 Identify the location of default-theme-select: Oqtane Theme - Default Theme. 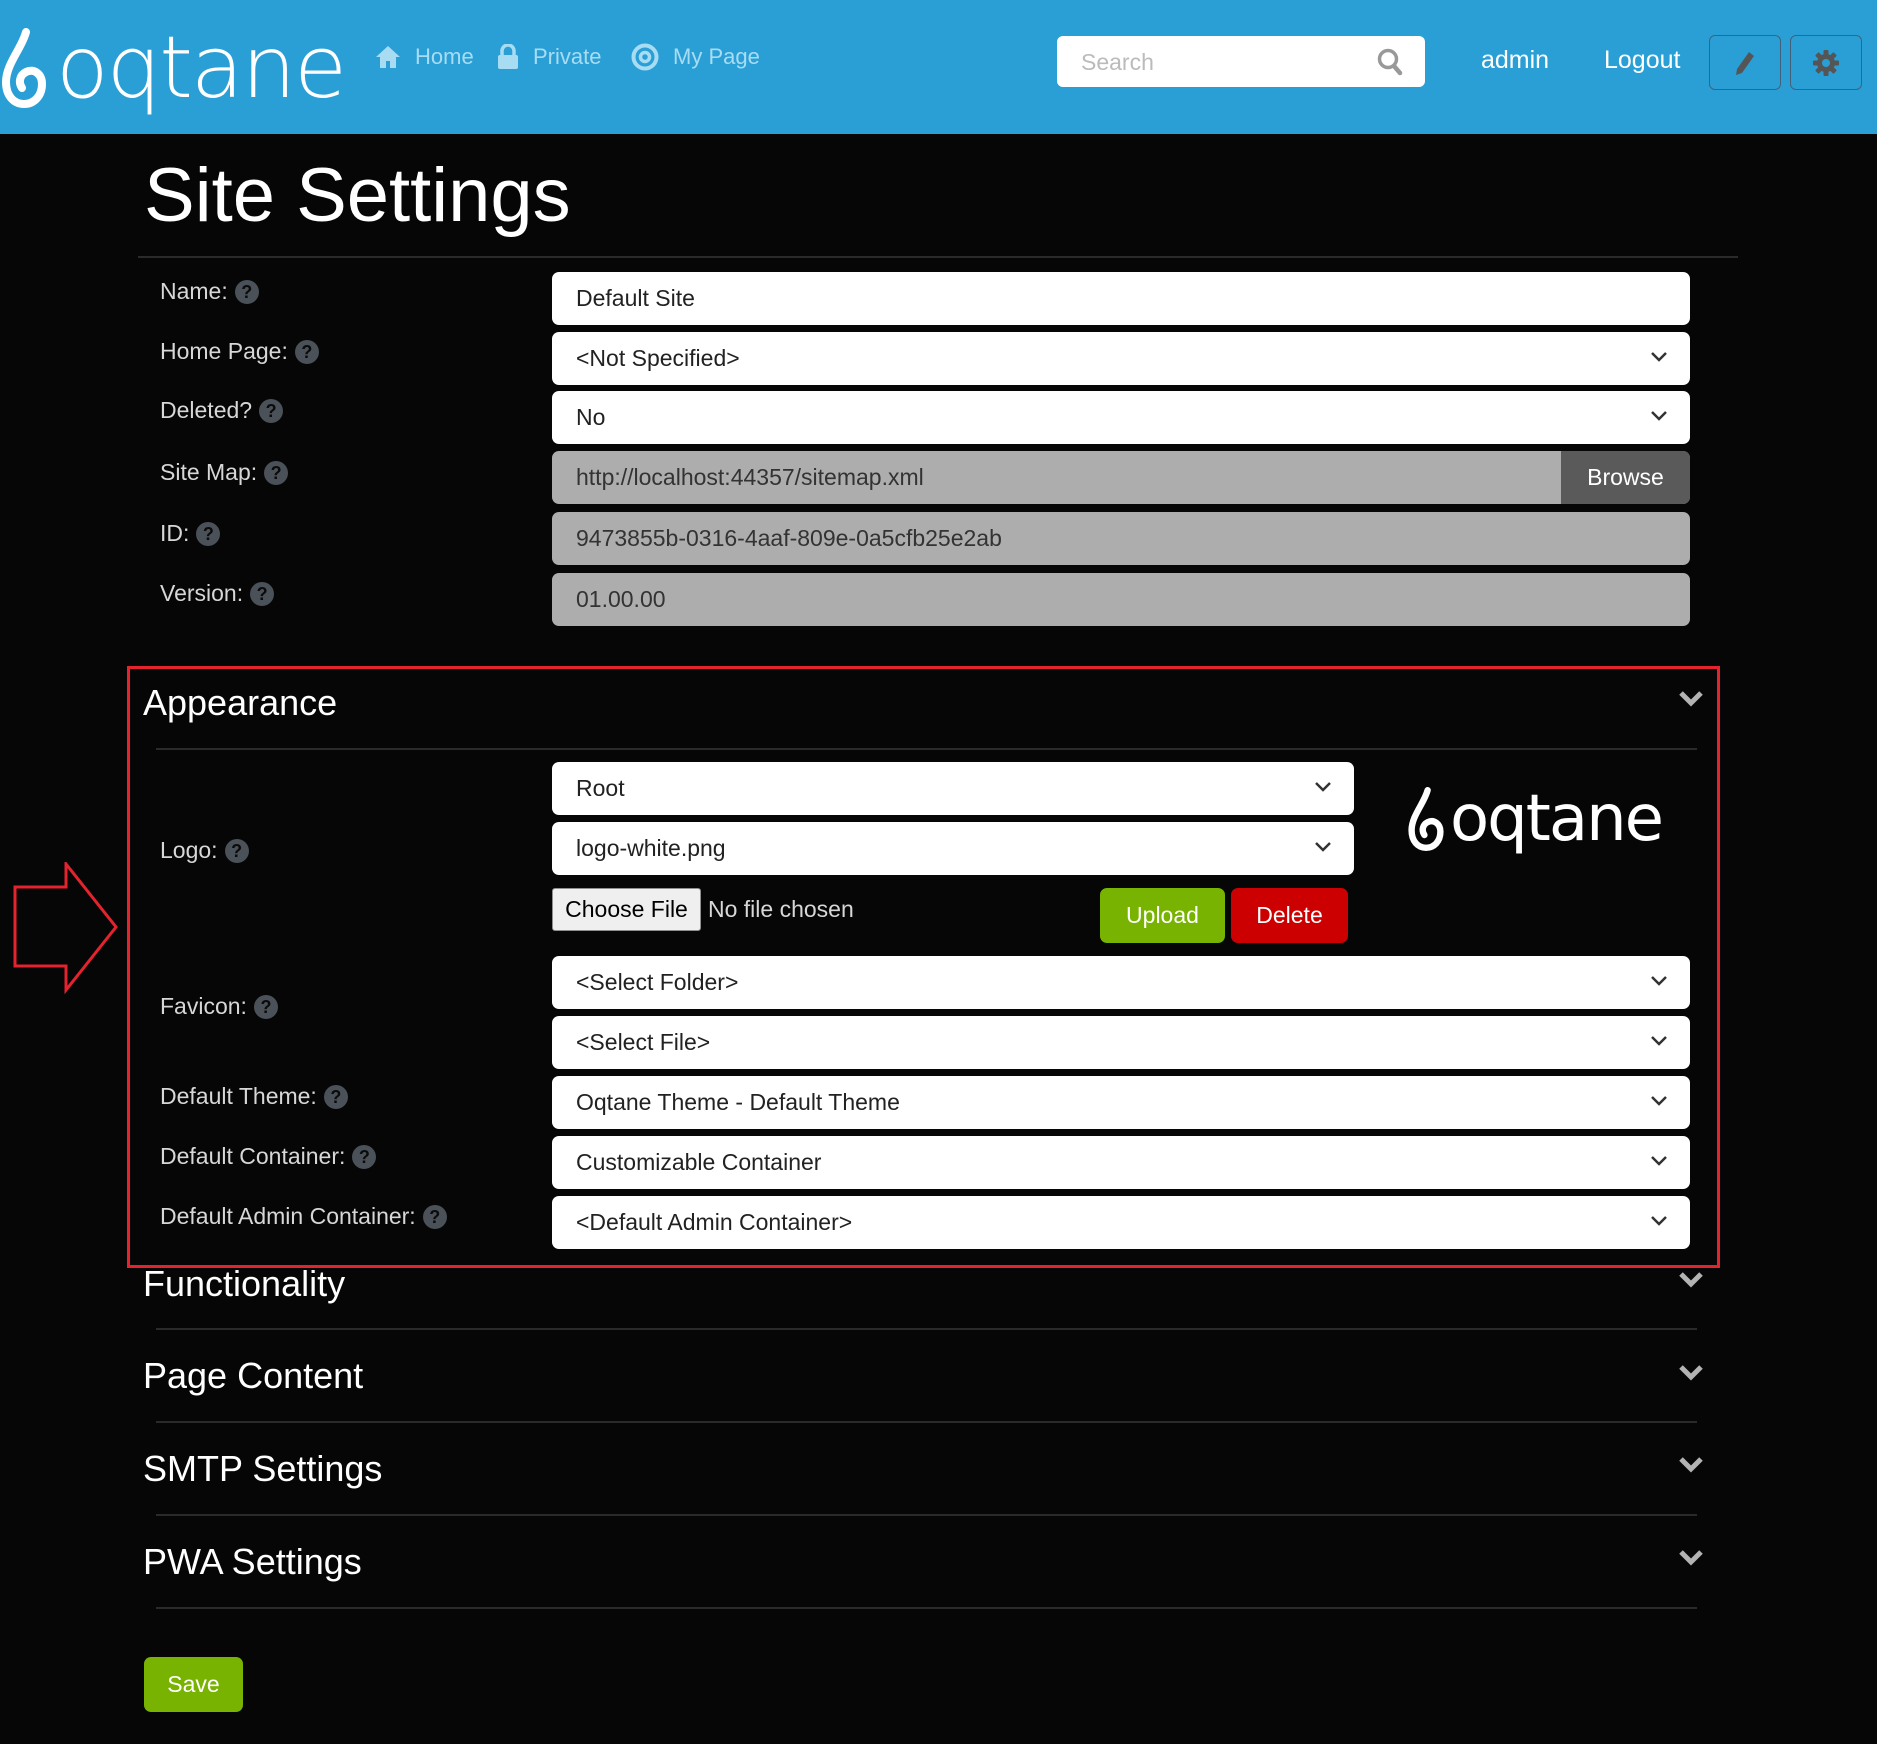
(1121, 1102).